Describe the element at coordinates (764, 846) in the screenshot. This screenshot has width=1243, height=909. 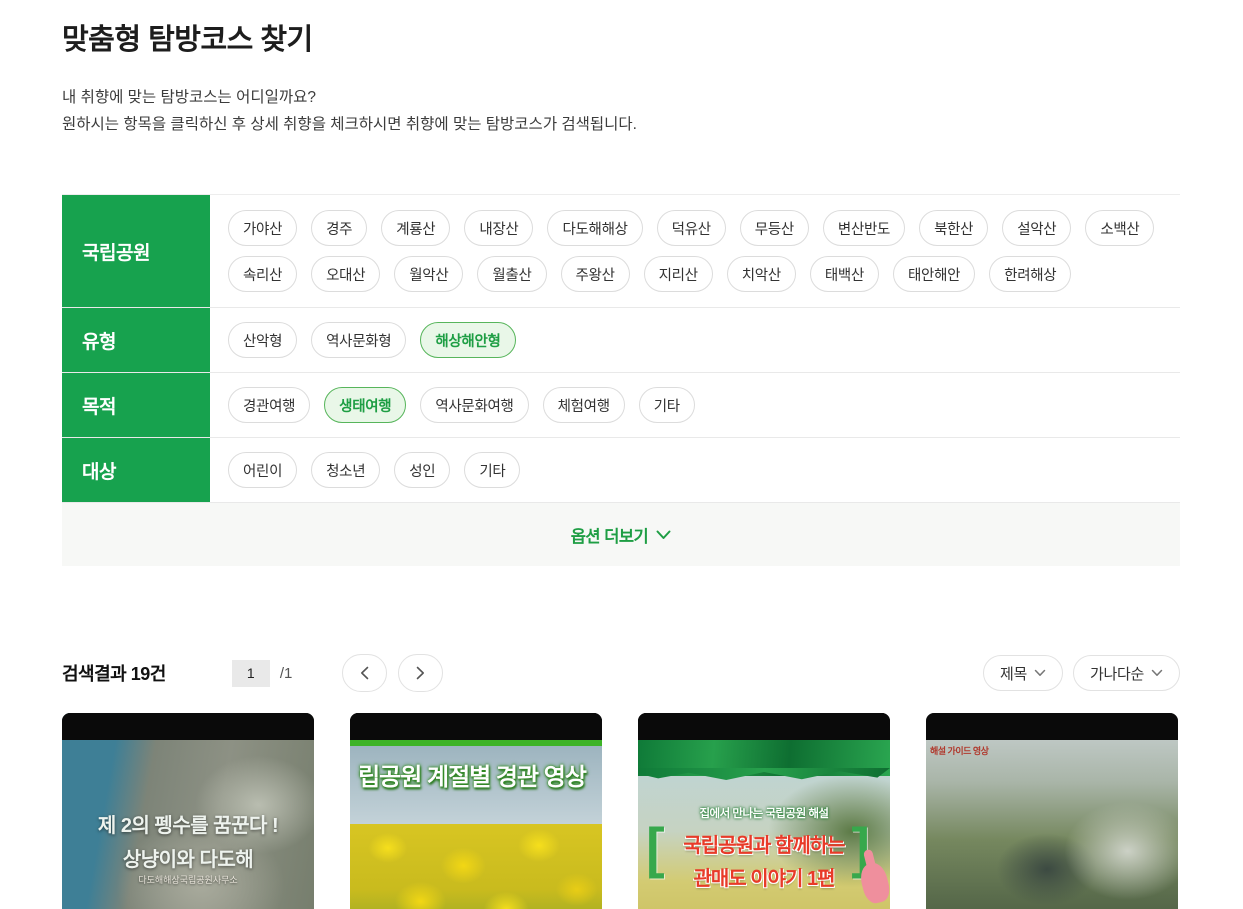
I see `thumbnail-title-line: 국립공원과 함께하는` at that location.